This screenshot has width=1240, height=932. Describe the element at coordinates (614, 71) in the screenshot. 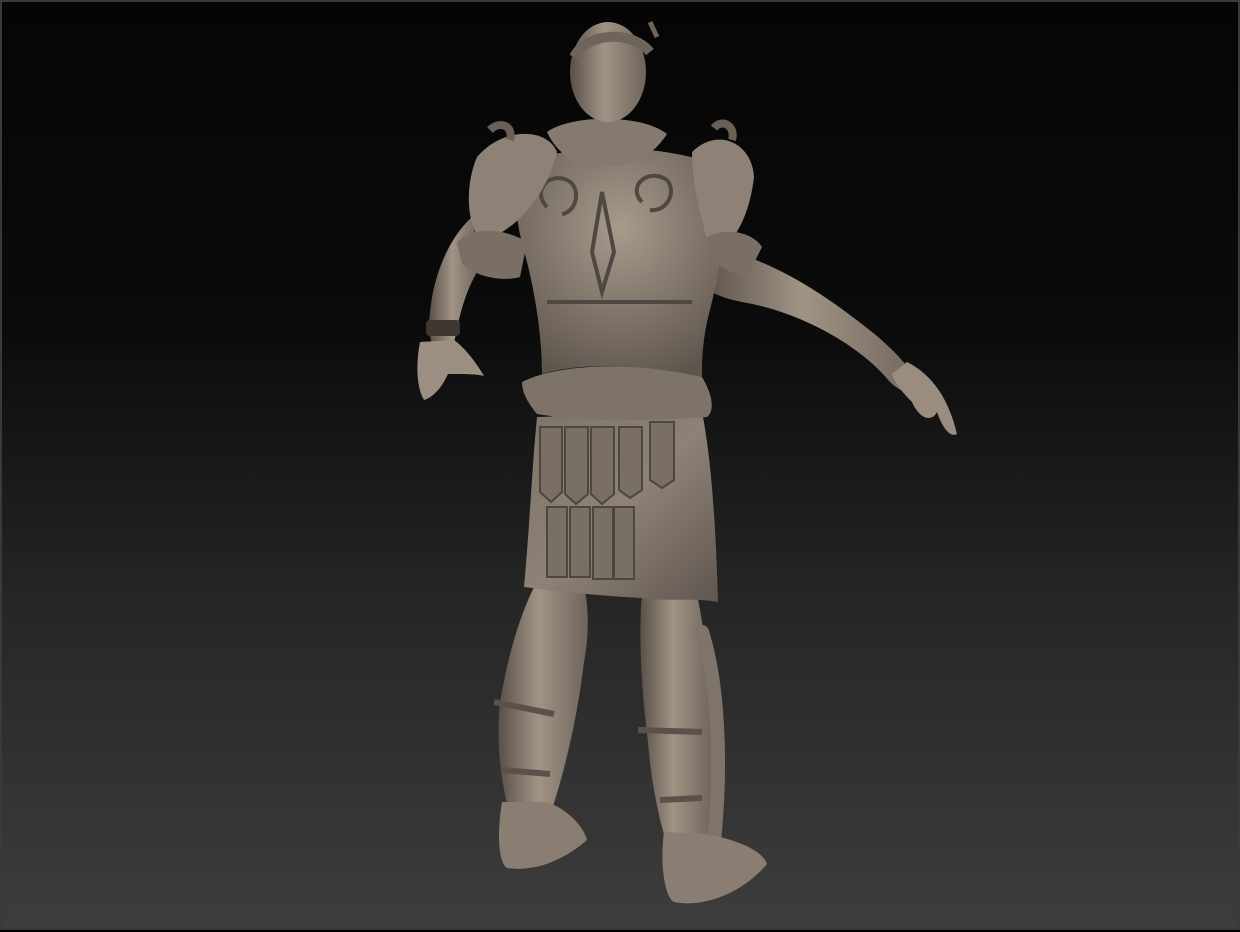

I see `head` at that location.